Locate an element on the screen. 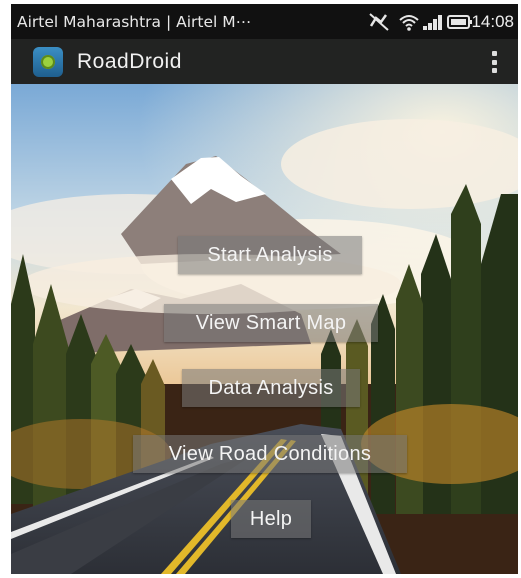 Image resolution: width=521 pixels, height=578 pixels. status-icons-right is located at coordinates (448, 22).